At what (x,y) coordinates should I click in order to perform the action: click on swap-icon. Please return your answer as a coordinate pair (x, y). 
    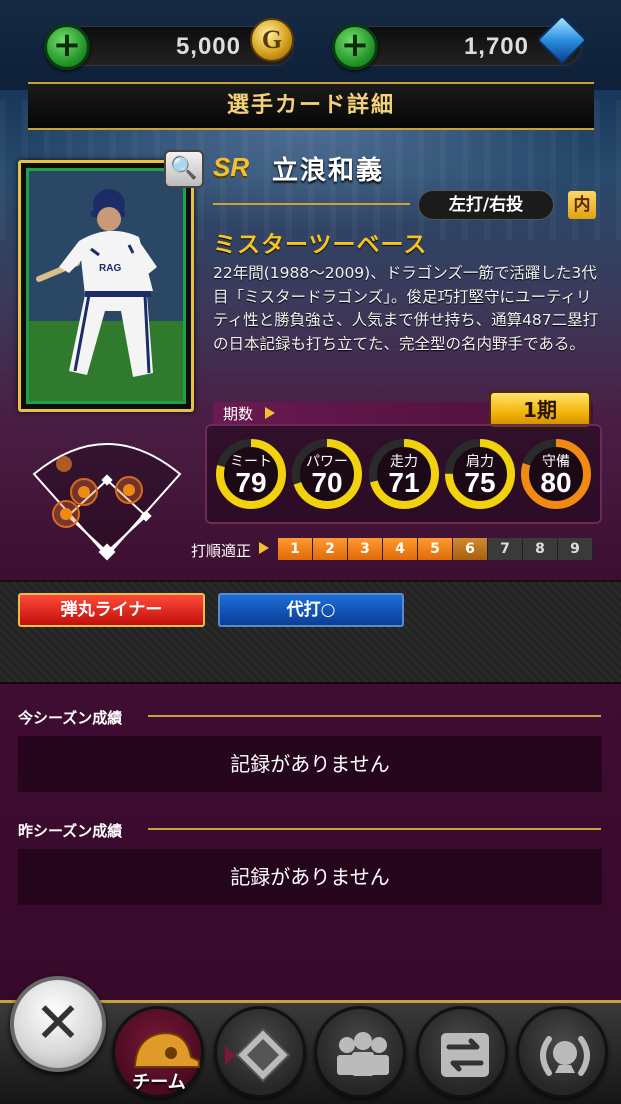
    Looking at the image, I should click on (465, 1055).